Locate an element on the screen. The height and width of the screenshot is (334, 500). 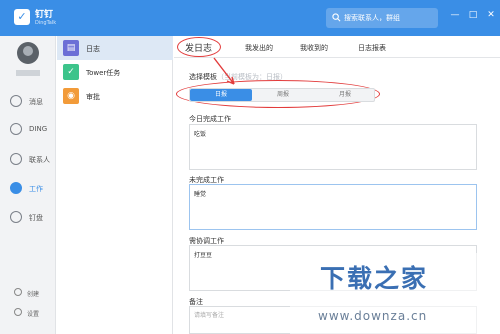
close-icon: ✕ is located at coordinates (491, 15).